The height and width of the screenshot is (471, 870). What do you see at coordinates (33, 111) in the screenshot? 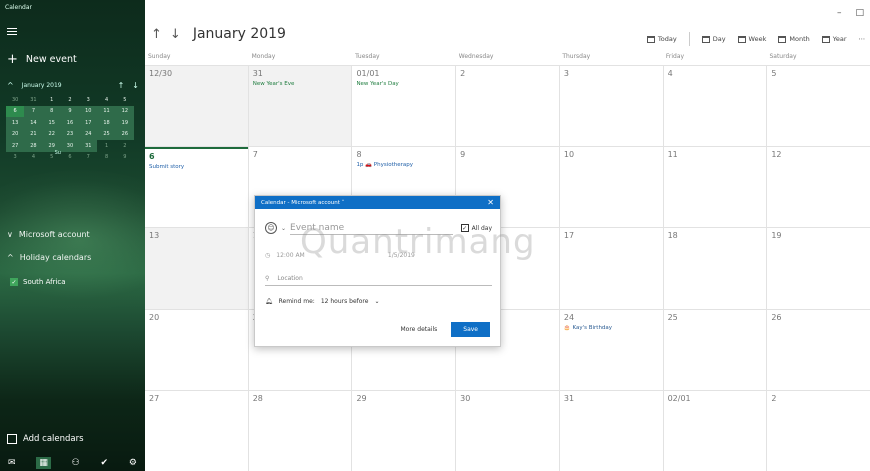
I see `mini-calendar-day: 7` at bounding box center [33, 111].